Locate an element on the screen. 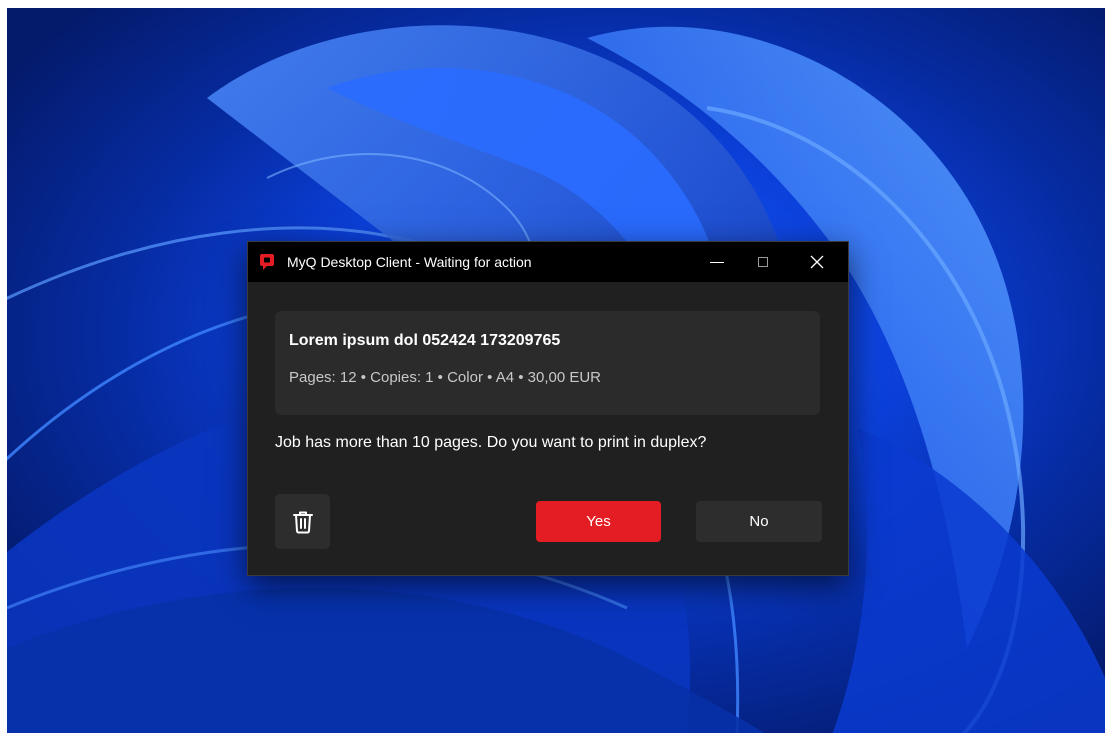 The image size is (1112, 740). close-icon is located at coordinates (817, 262).